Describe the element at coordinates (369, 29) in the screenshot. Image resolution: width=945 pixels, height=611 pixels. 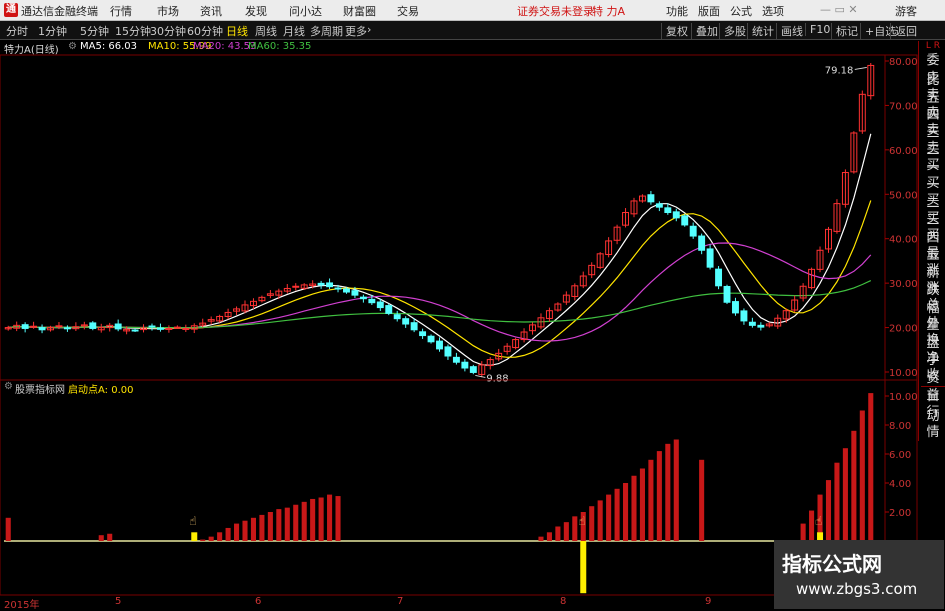
I see `chevron-right-icon: ›` at that location.